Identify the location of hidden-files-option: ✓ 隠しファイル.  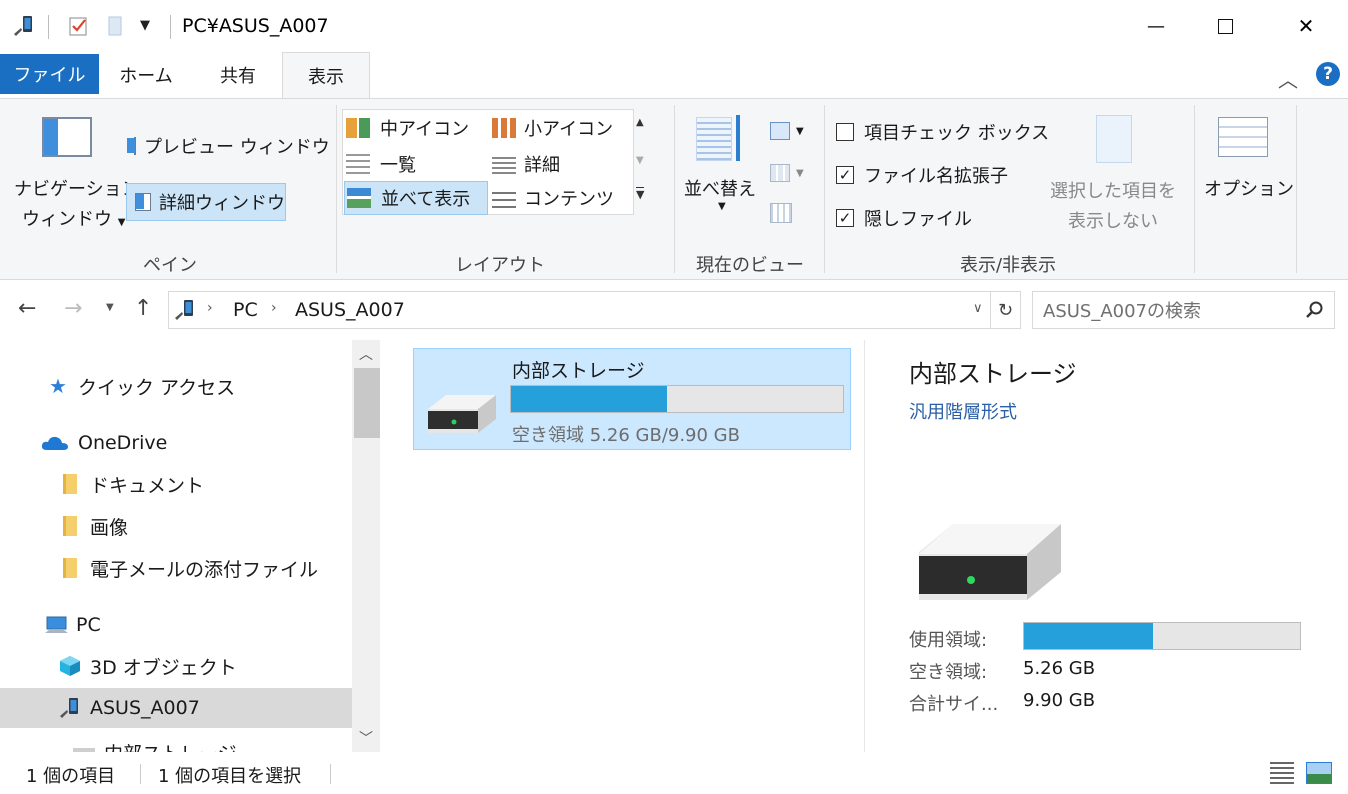
(904, 218).